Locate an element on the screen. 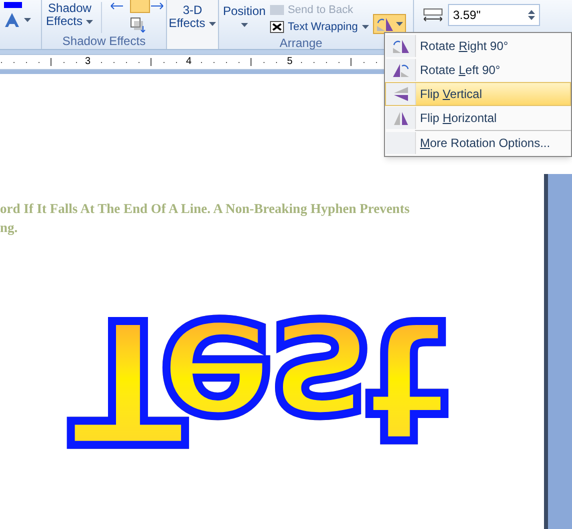 This screenshot has width=572, height=529. rotate-left-icon is located at coordinates (401, 70).